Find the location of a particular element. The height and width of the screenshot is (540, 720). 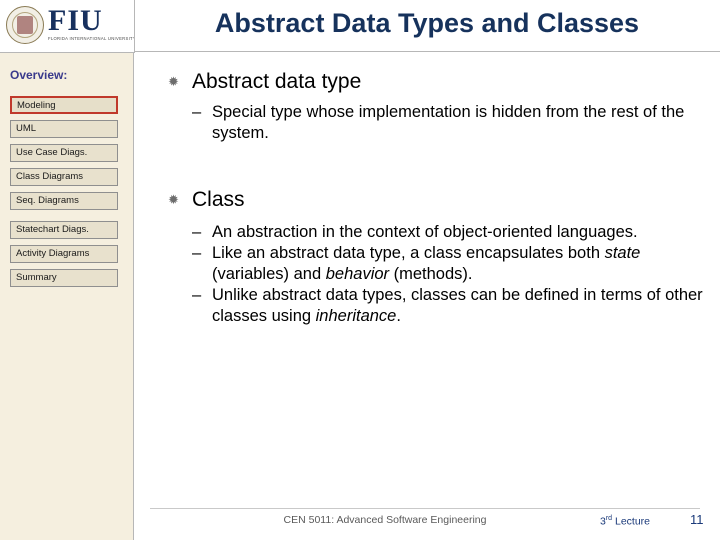

bullet-heading: Abstract data type is located at coordinates (277, 81).